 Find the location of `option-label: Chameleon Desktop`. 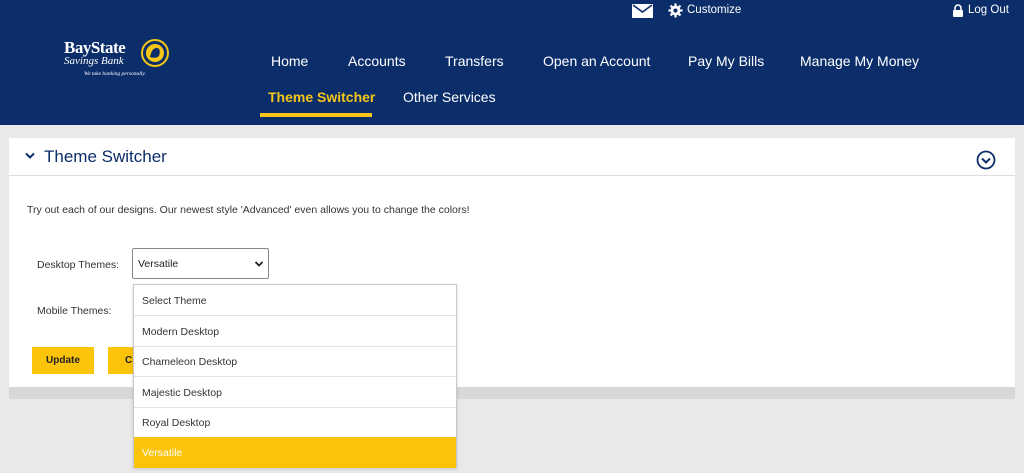

option-label: Chameleon Desktop is located at coordinates (190, 362).